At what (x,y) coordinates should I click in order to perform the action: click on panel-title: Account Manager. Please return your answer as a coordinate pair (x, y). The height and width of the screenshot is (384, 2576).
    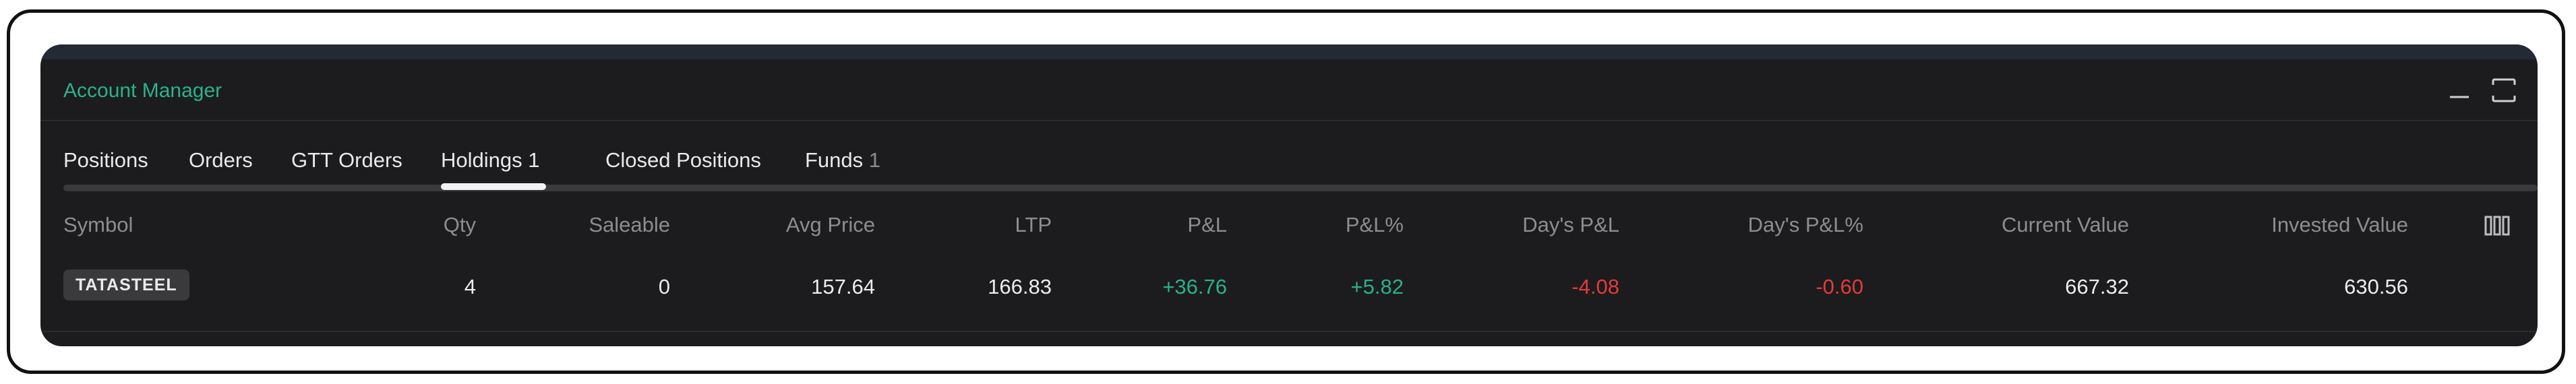
    Looking at the image, I should click on (142, 90).